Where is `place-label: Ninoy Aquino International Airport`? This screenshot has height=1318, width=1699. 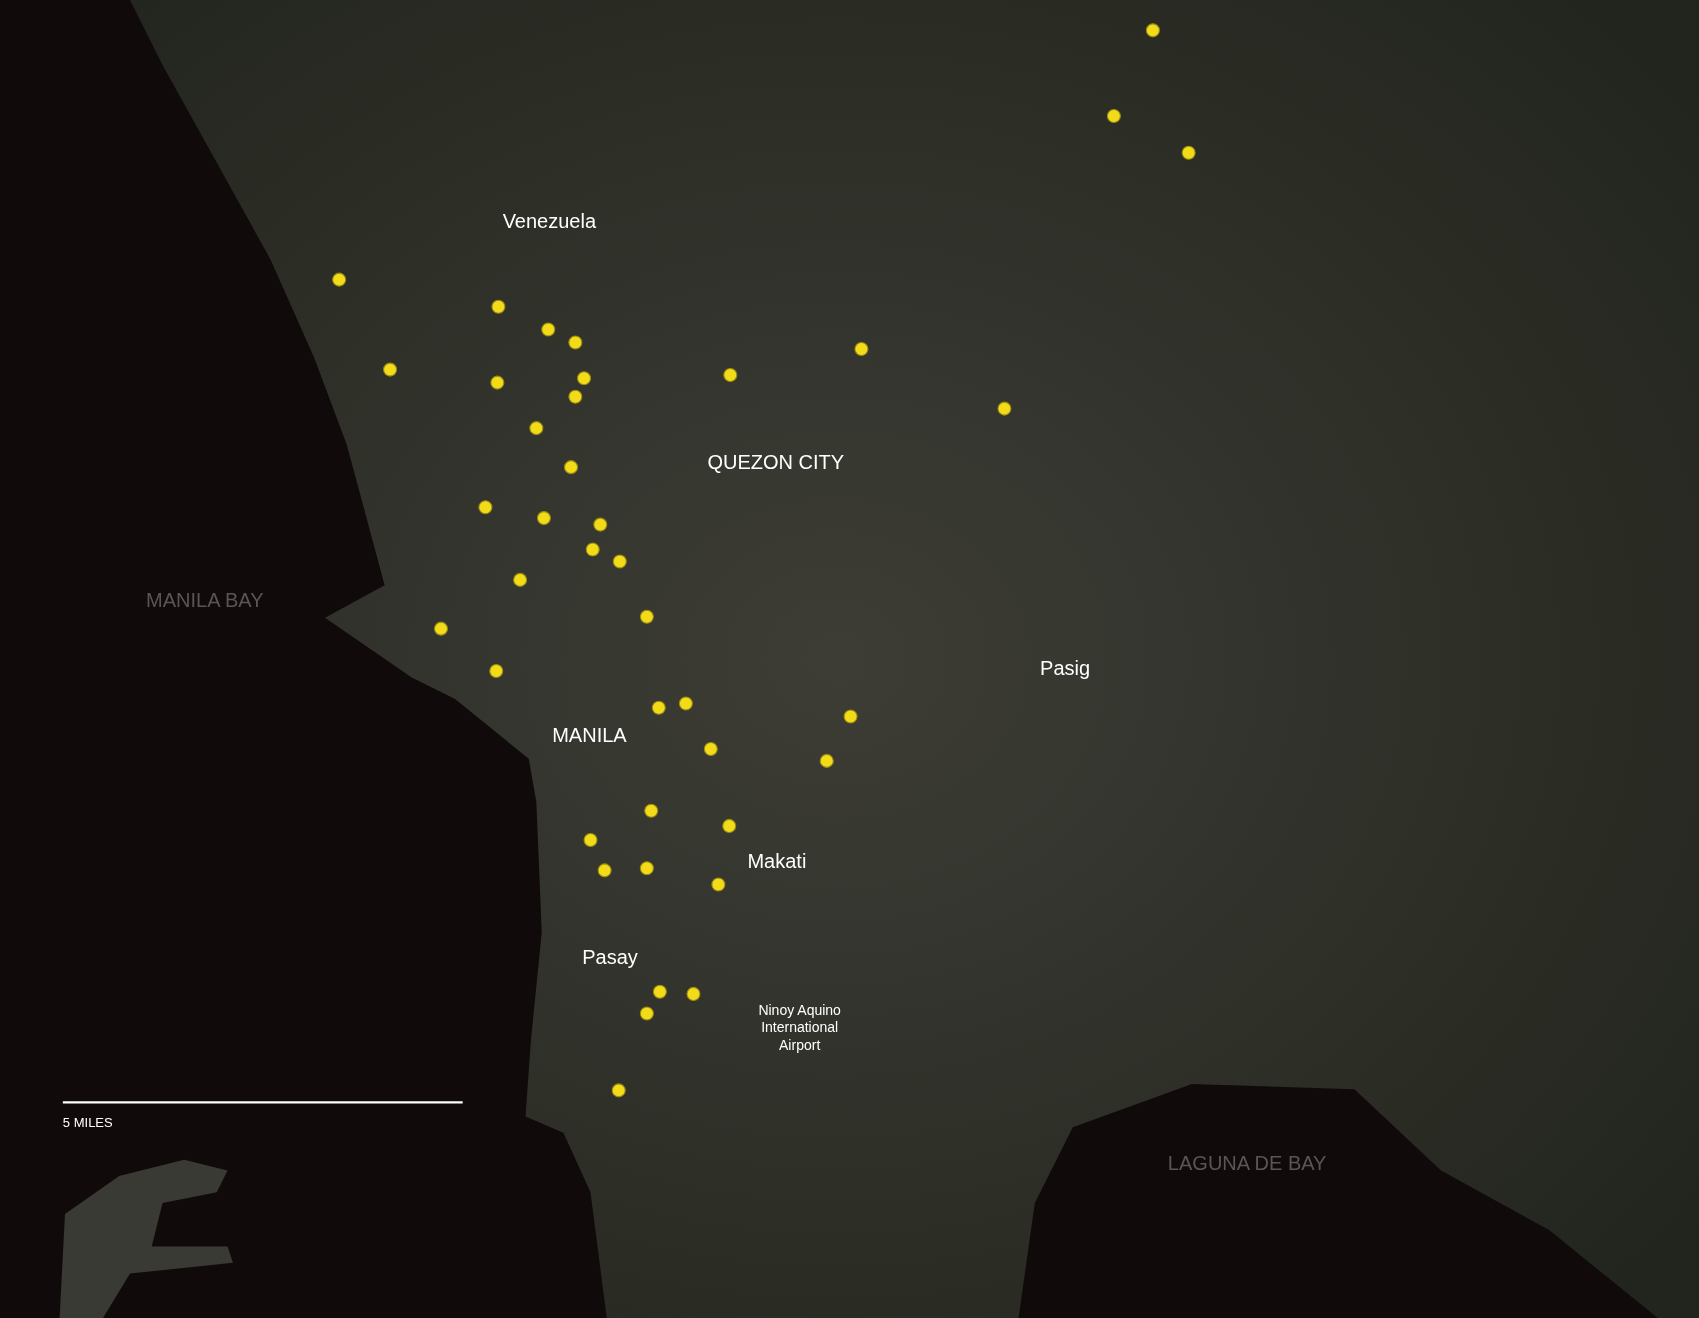
place-label: Ninoy Aquino International Airport is located at coordinates (799, 1027).